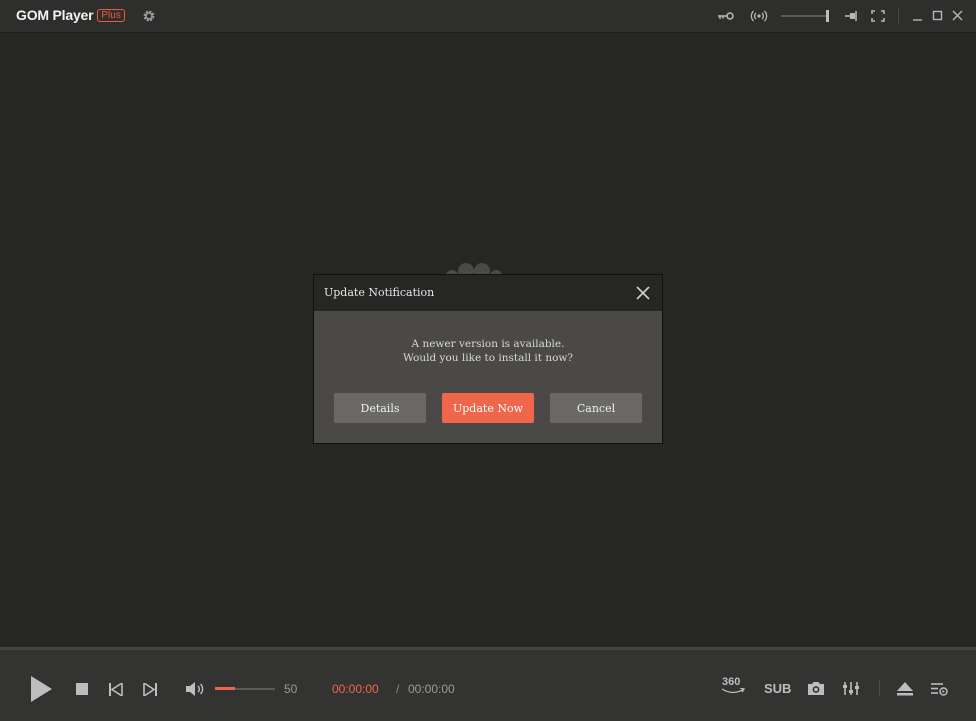  What do you see at coordinates (905, 689) in the screenshot?
I see `eject-icon` at bounding box center [905, 689].